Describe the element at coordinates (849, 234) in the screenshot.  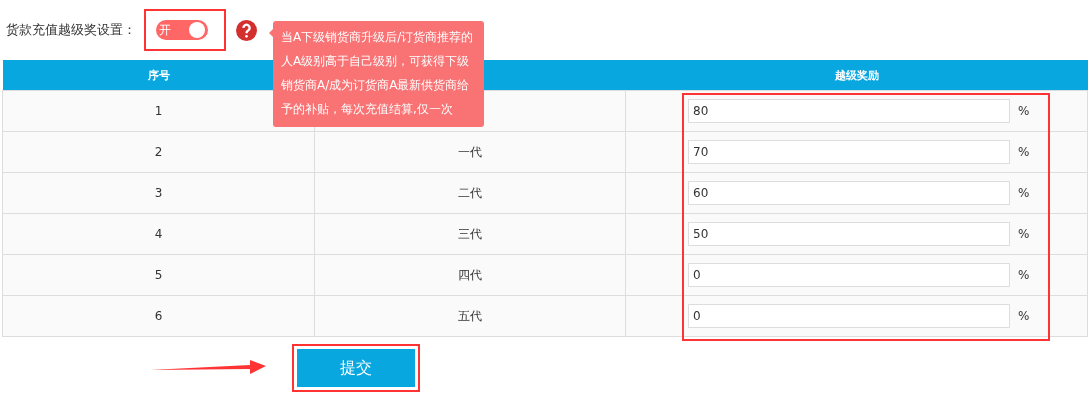
I see `input-field: 50` at that location.